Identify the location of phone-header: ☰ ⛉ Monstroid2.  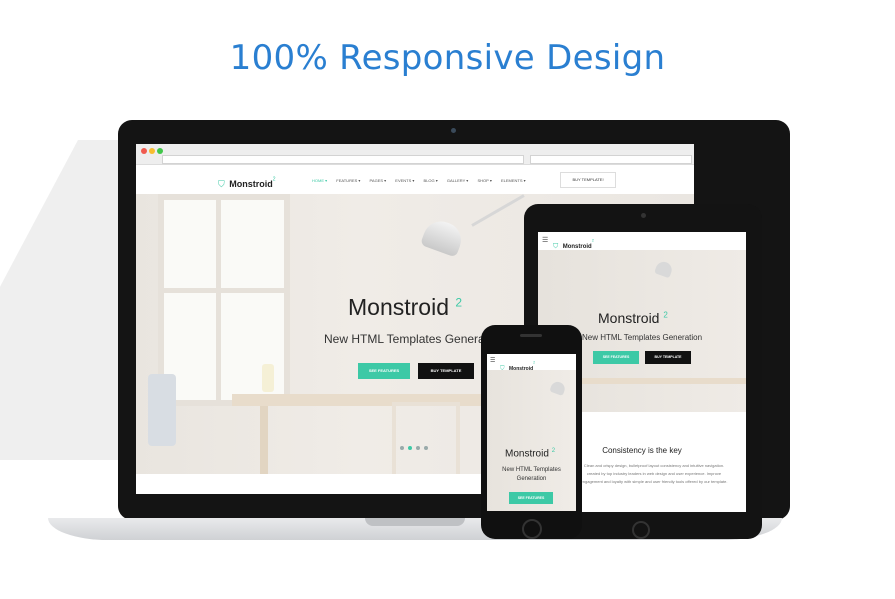
(531, 363).